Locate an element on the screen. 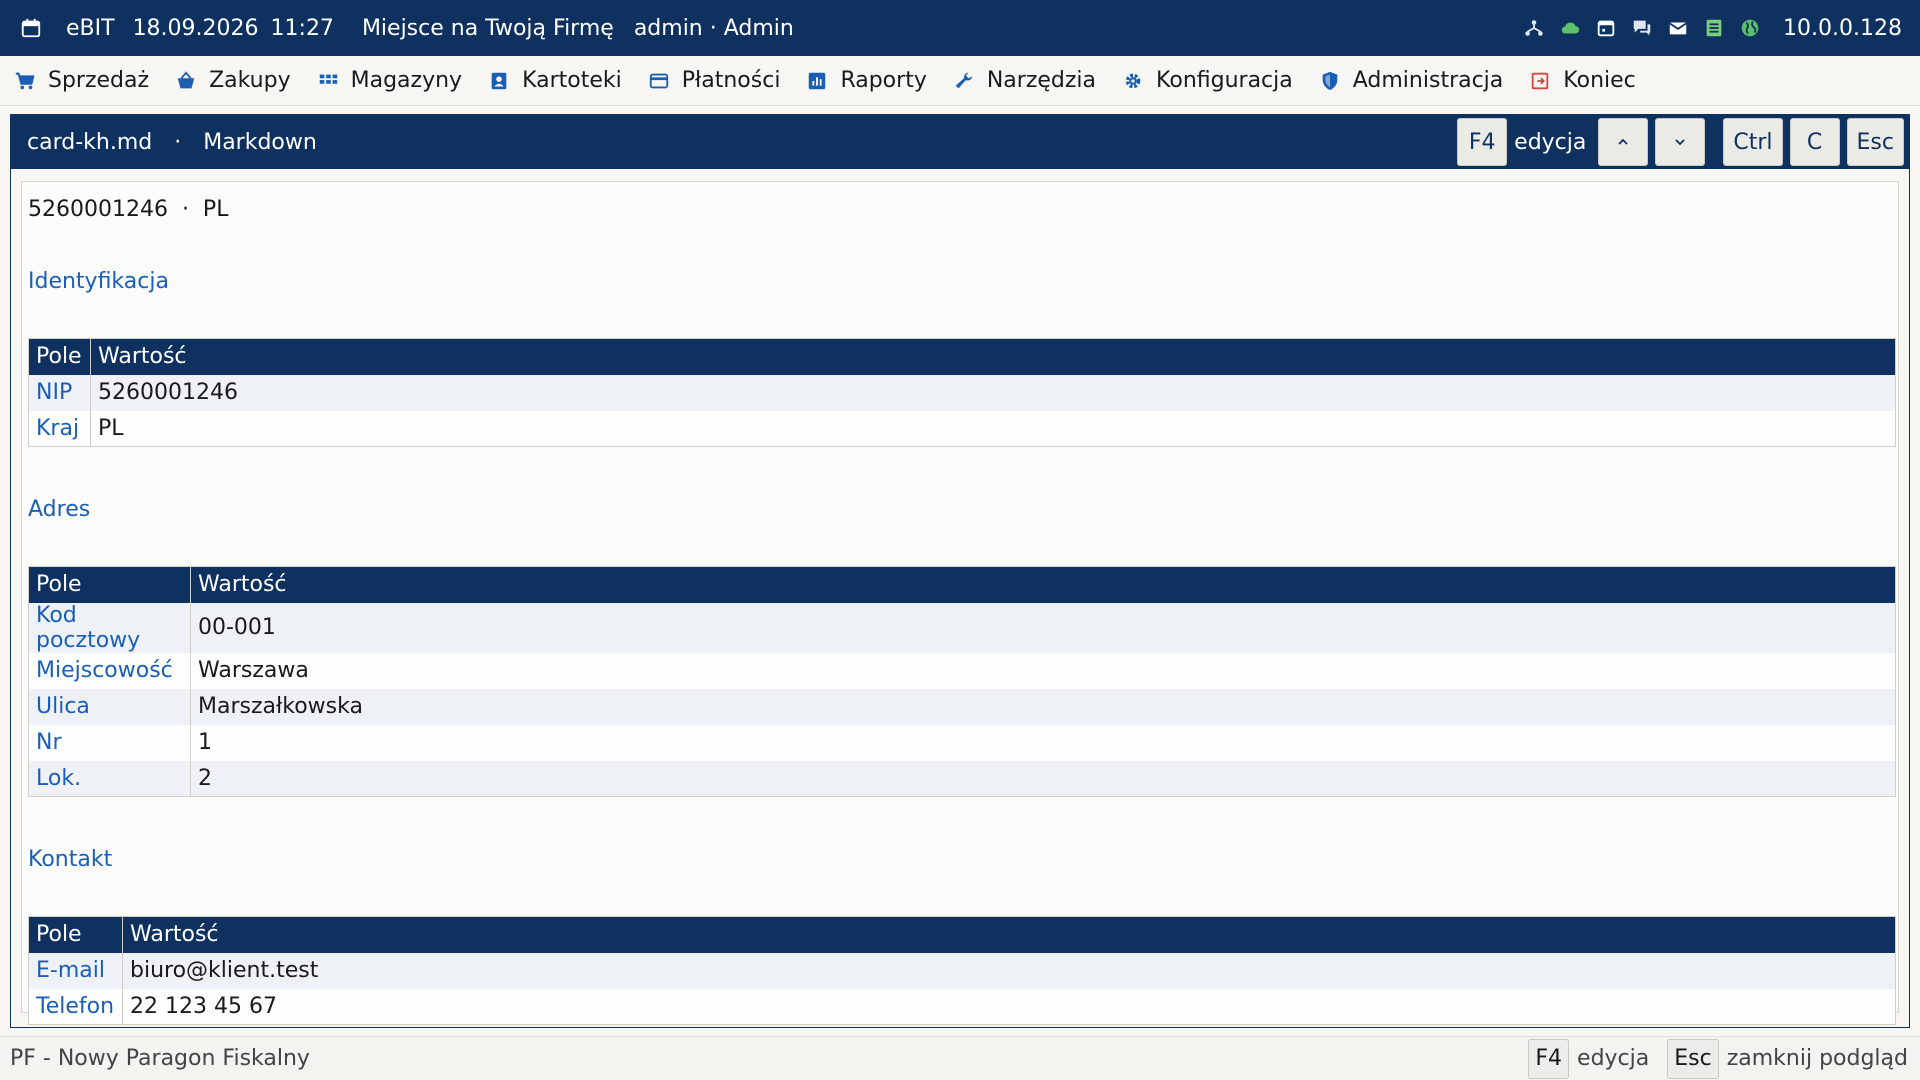 Image resolution: width=1920 pixels, height=1080 pixels. value-cell: 2 is located at coordinates (1043, 778).